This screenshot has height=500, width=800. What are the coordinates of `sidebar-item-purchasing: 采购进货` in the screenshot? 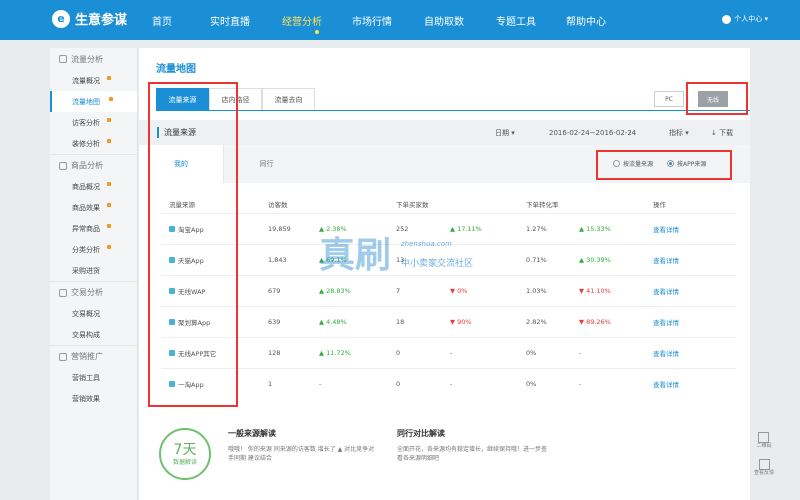 It's located at (93, 270).